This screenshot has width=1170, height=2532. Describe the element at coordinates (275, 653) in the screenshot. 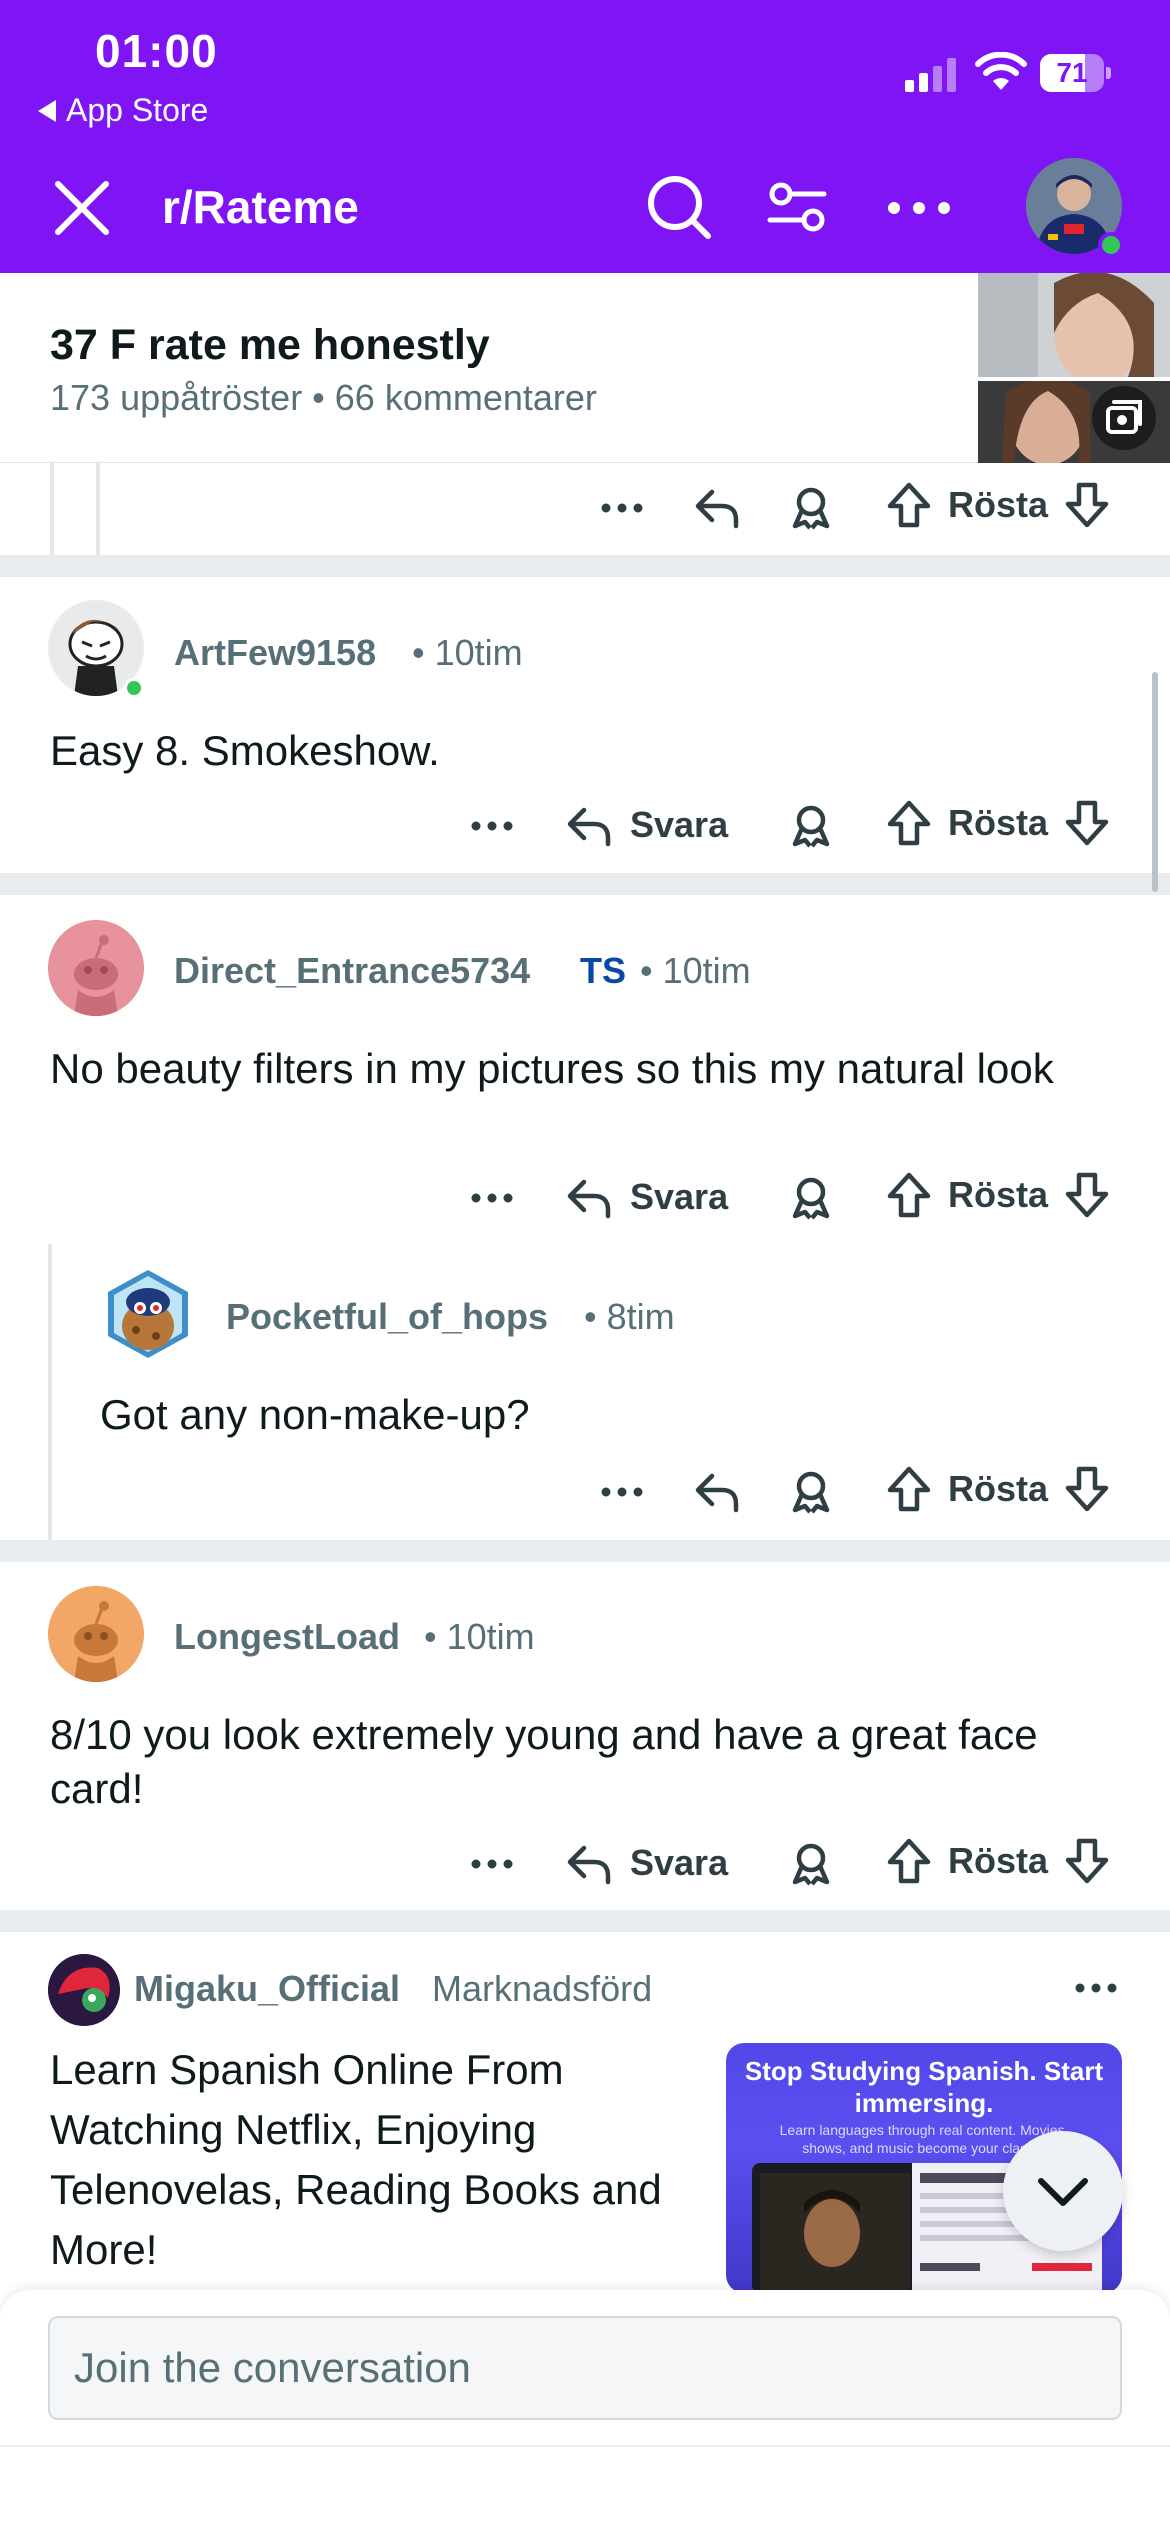

I see `comment-username: ArtFew9158` at that location.